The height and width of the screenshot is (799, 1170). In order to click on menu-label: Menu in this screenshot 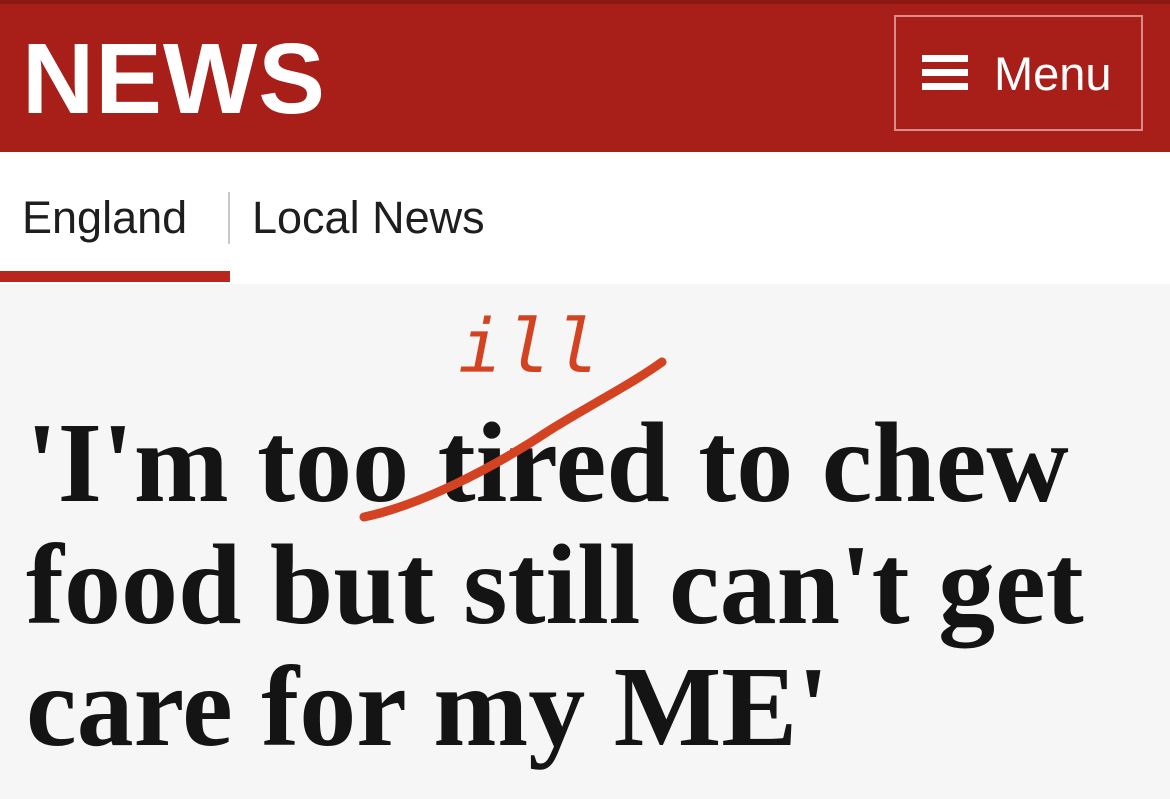, I will do `click(1053, 73)`.